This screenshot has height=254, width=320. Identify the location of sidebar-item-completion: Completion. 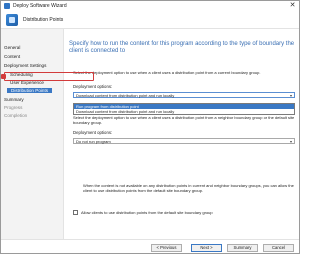
(16, 115).